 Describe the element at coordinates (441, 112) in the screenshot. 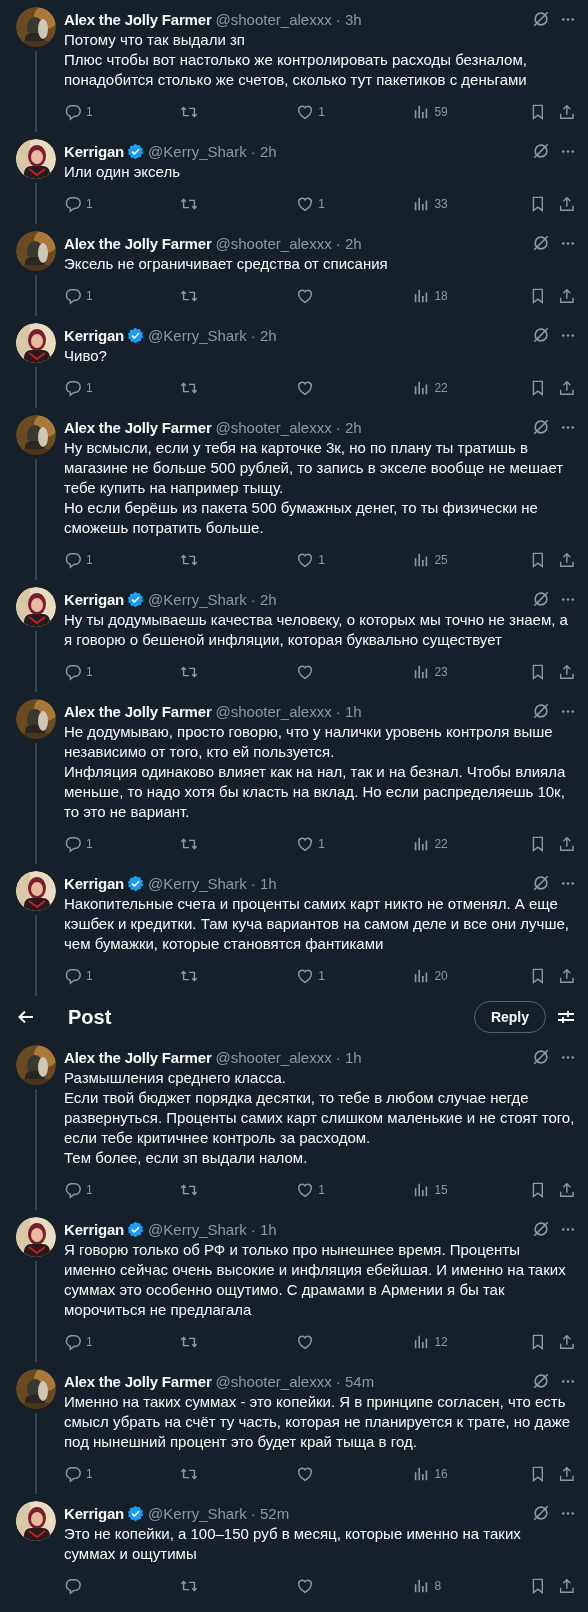

I see `view-count: 59` at that location.